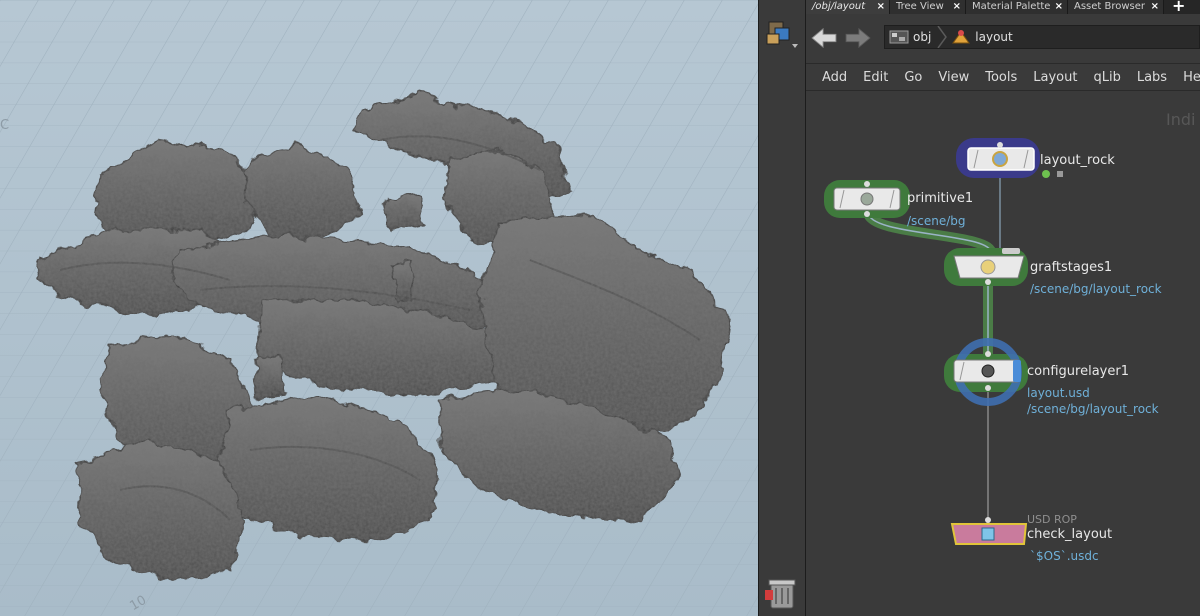 The width and height of the screenshot is (1200, 616). I want to click on menu-add: Add, so click(834, 77).